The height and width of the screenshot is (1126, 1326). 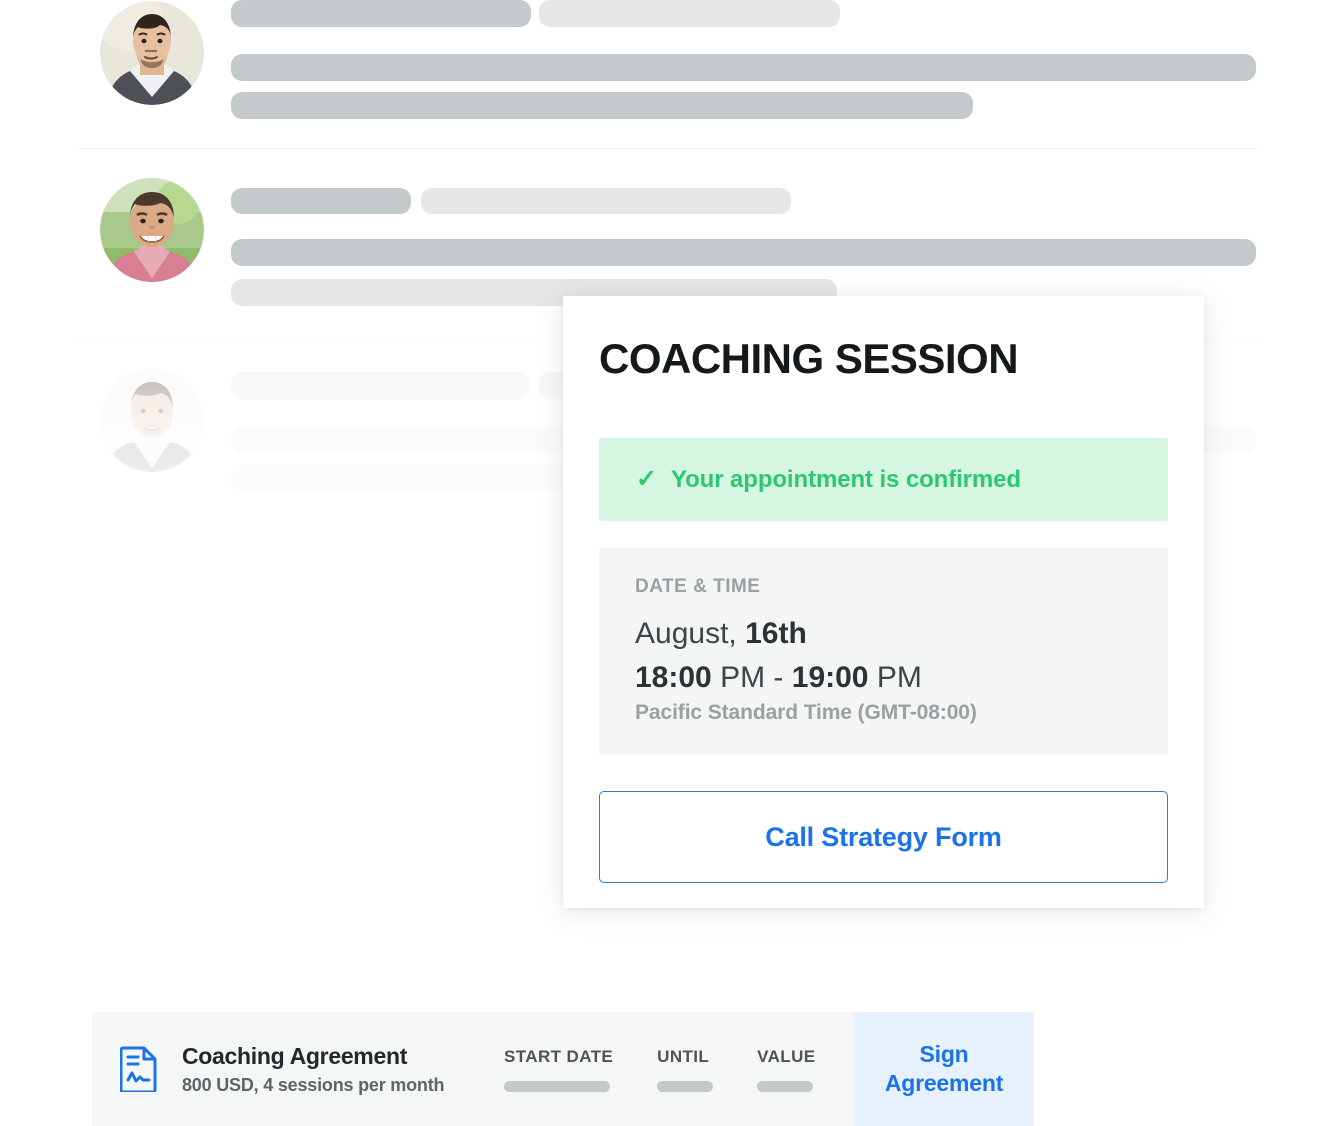 What do you see at coordinates (698, 586) in the screenshot?
I see `date-time-label: DATE & TIME` at bounding box center [698, 586].